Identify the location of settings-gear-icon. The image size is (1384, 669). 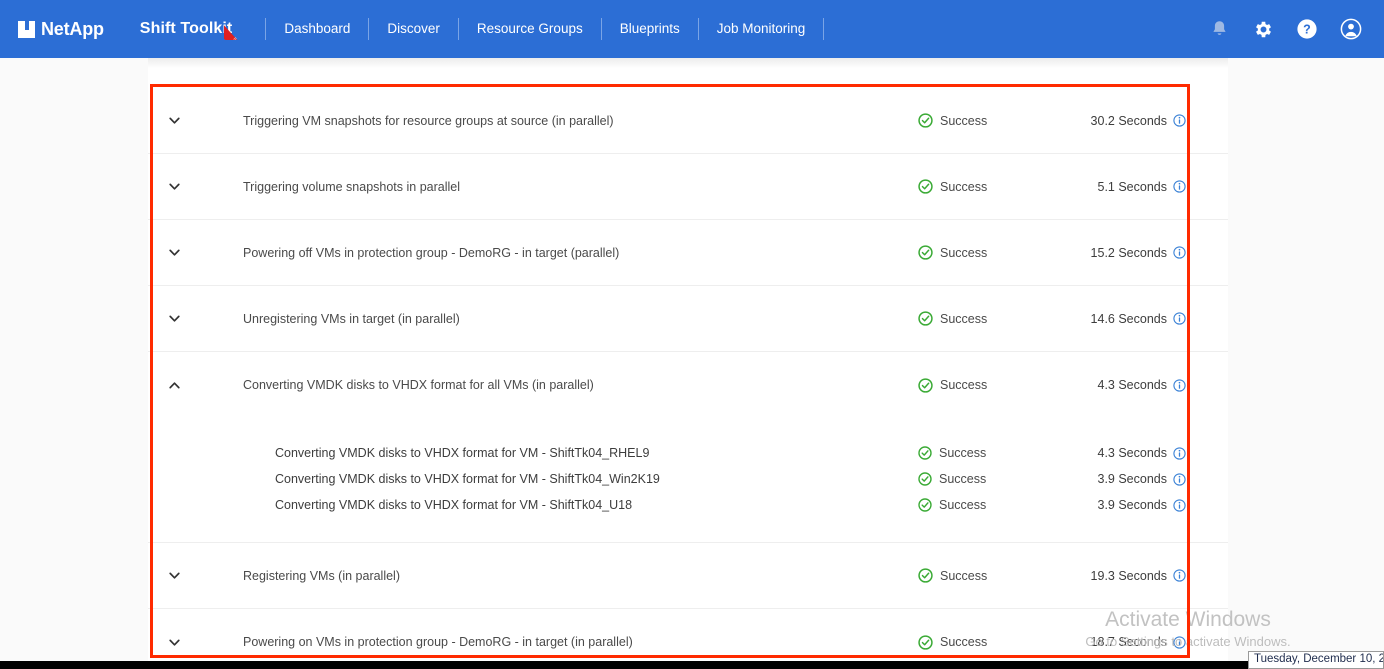
(1263, 29).